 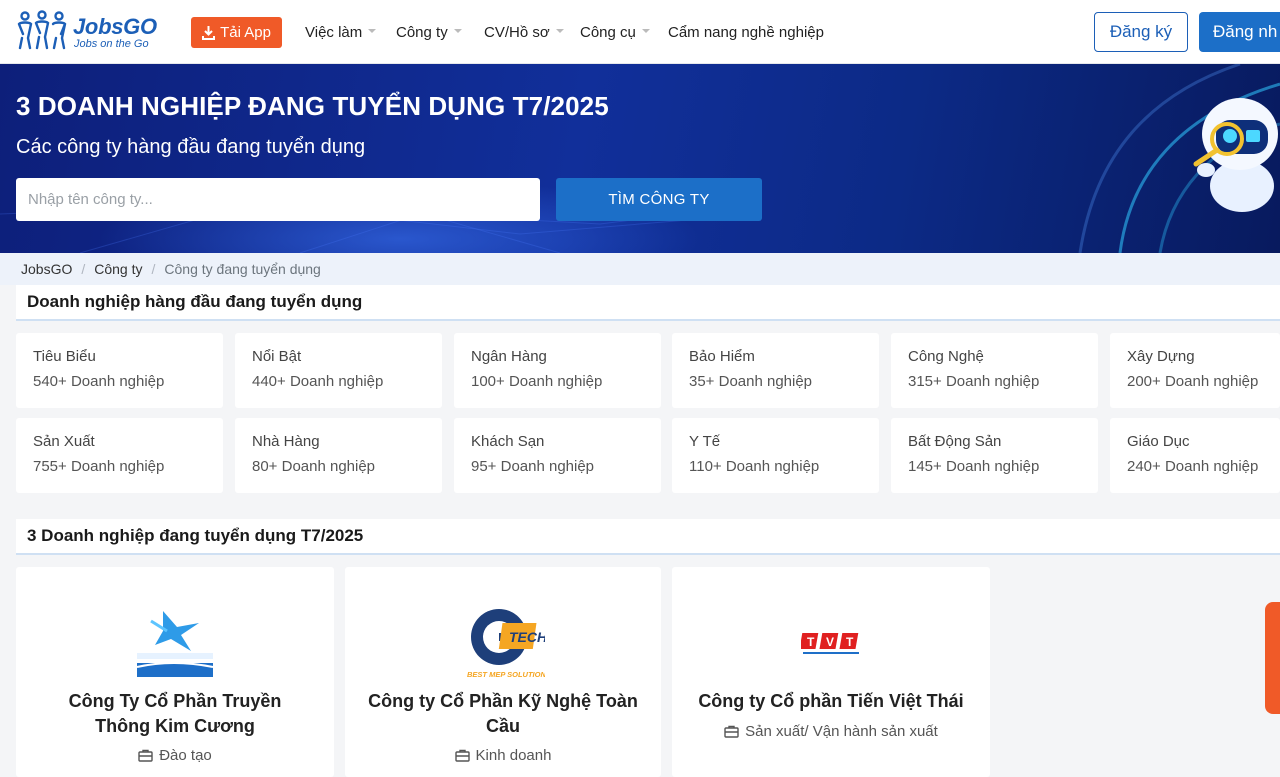 What do you see at coordinates (775, 455) in the screenshot?
I see `category-card-y-te: Y Tế 110+ Doanh nghiệp` at bounding box center [775, 455].